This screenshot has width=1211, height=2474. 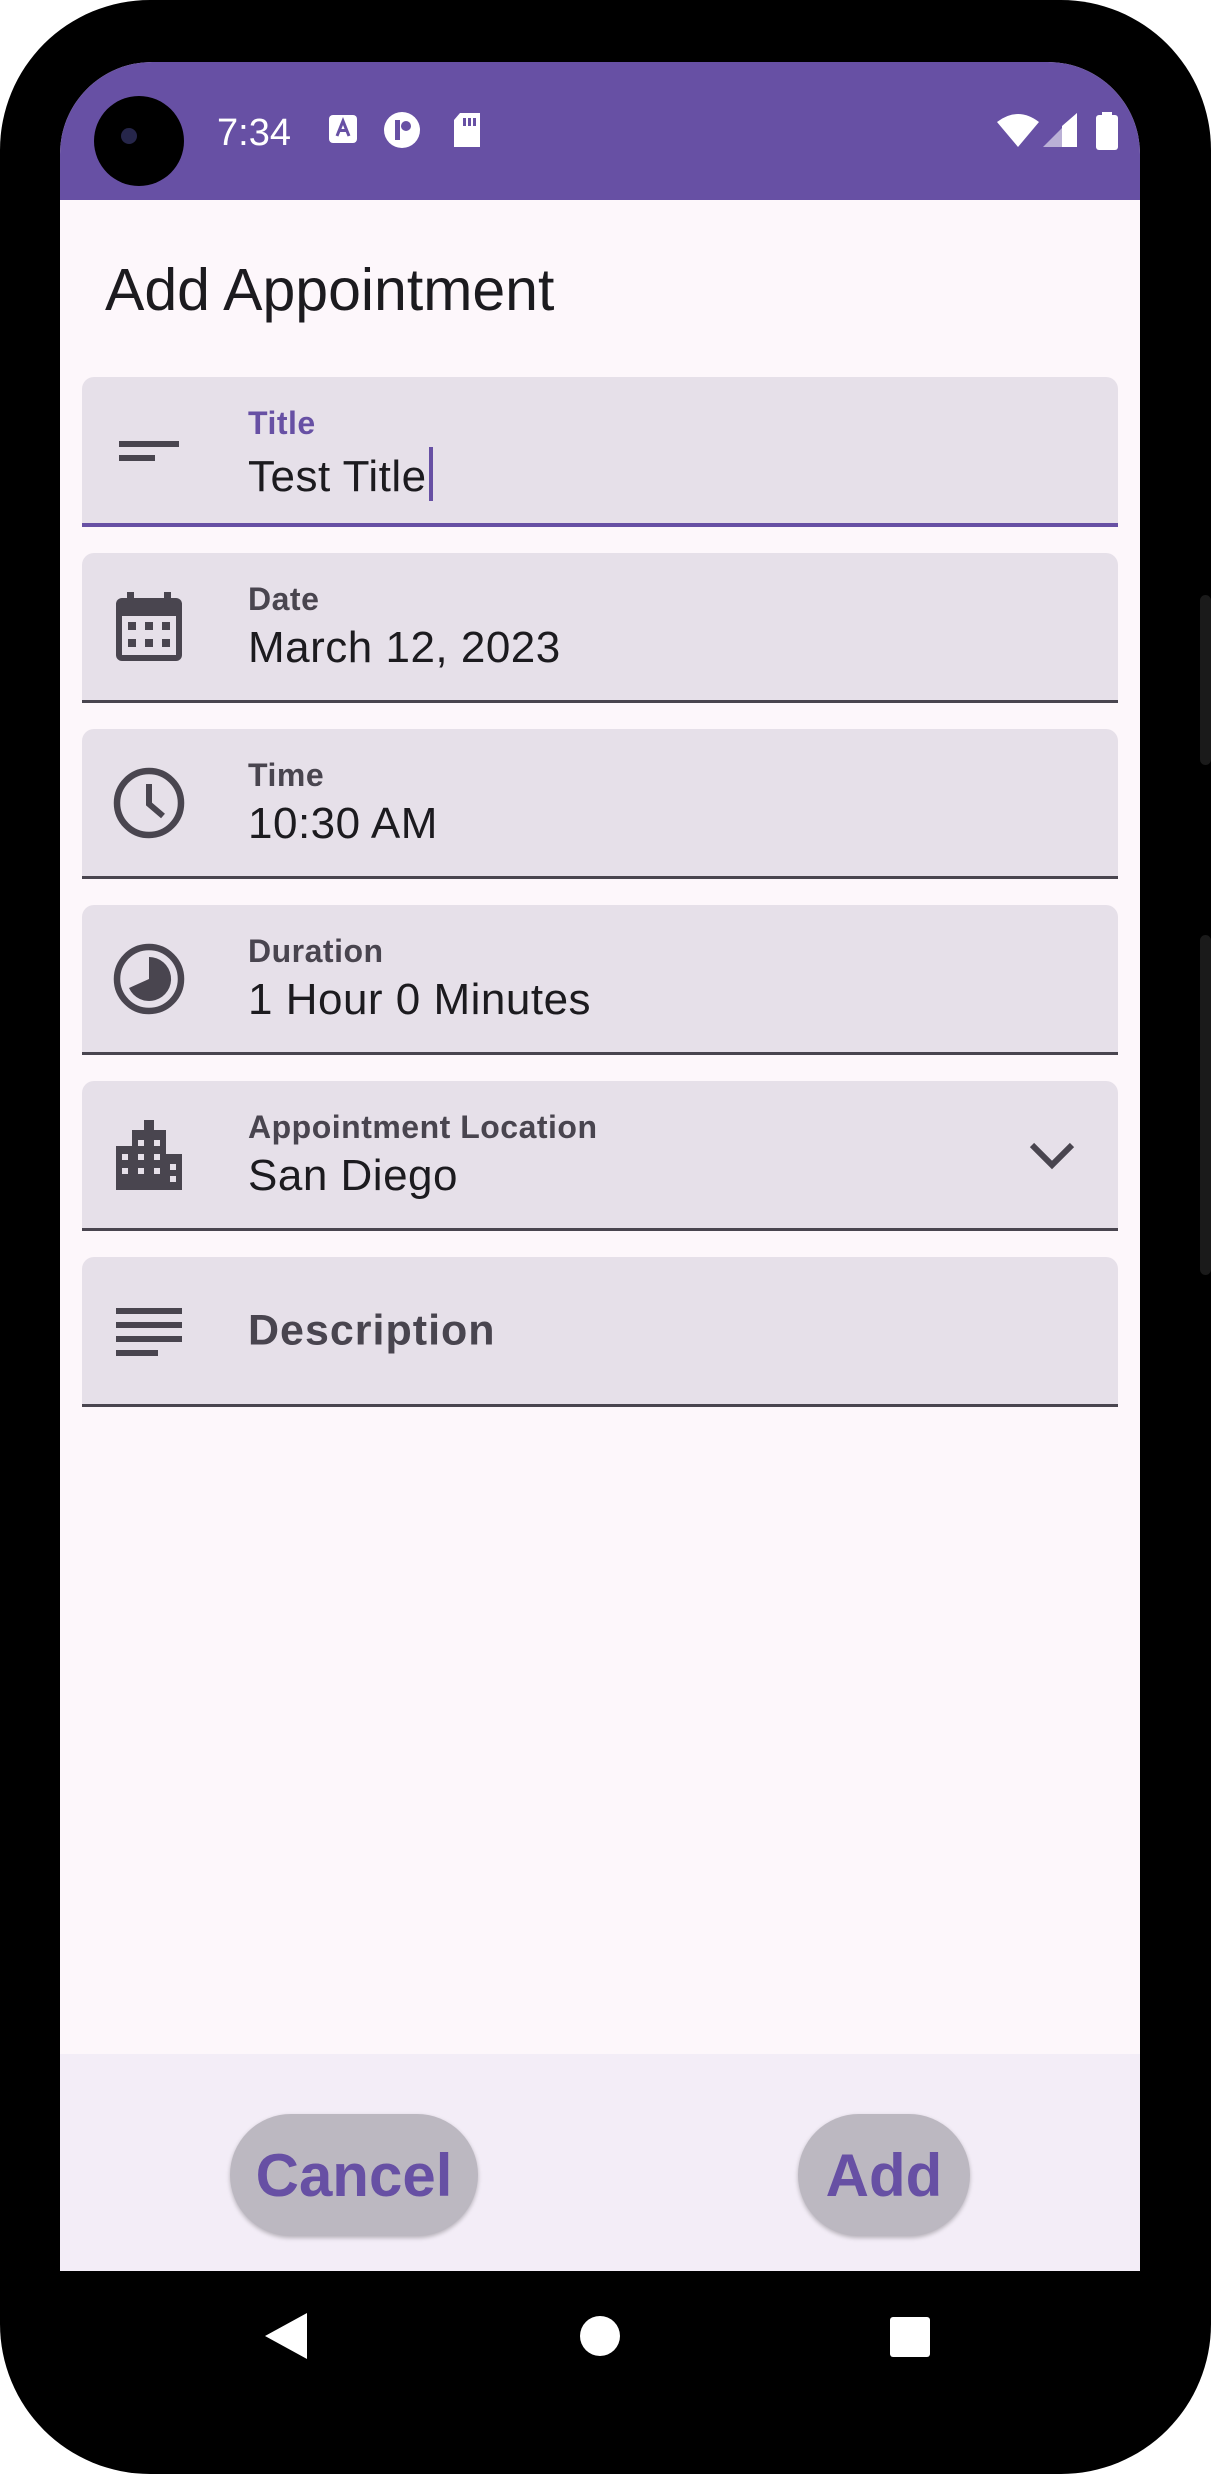 What do you see at coordinates (910, 2337) in the screenshot?
I see `recents-icon` at bounding box center [910, 2337].